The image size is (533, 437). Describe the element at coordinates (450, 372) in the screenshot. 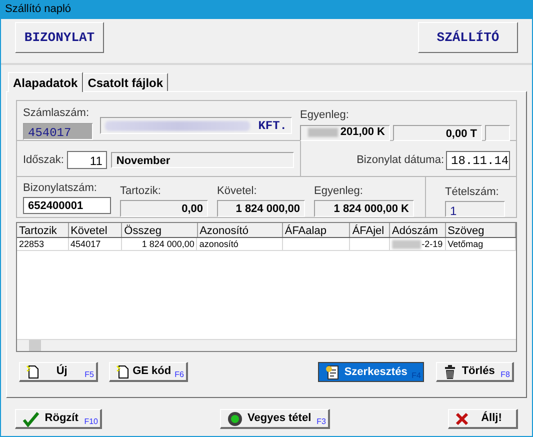

I see `trash-icon` at that location.